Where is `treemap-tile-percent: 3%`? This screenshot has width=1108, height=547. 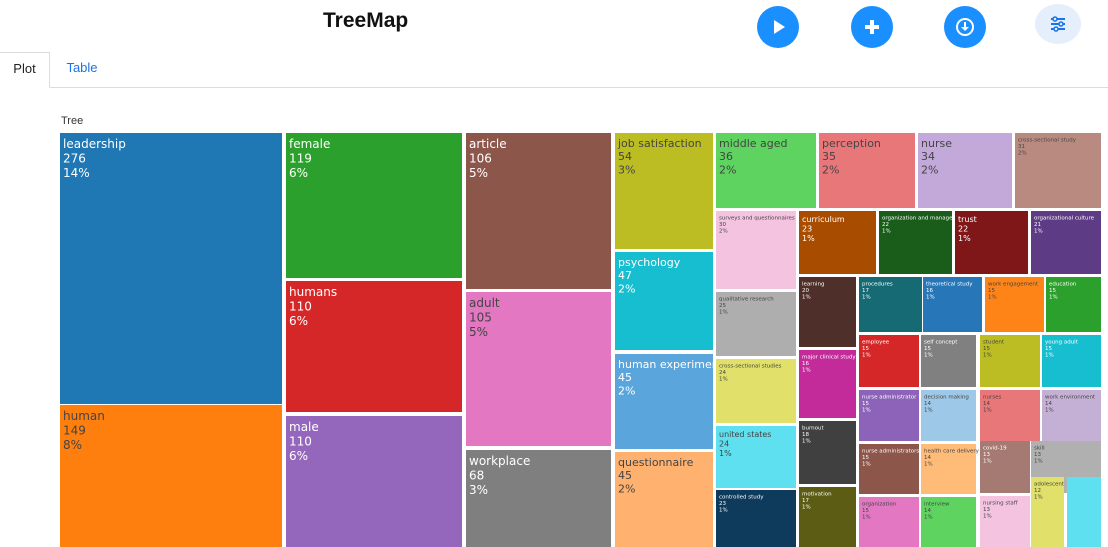 treemap-tile-percent: 3% is located at coordinates (478, 490).